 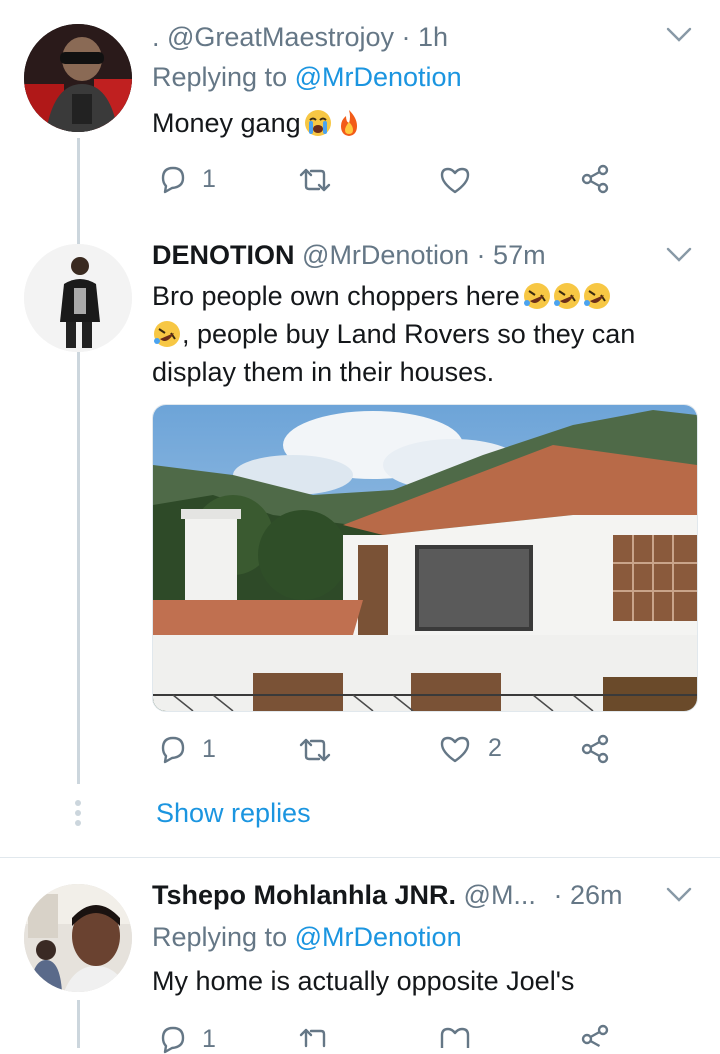 I want to click on timestamp: 26m, so click(x=596, y=895).